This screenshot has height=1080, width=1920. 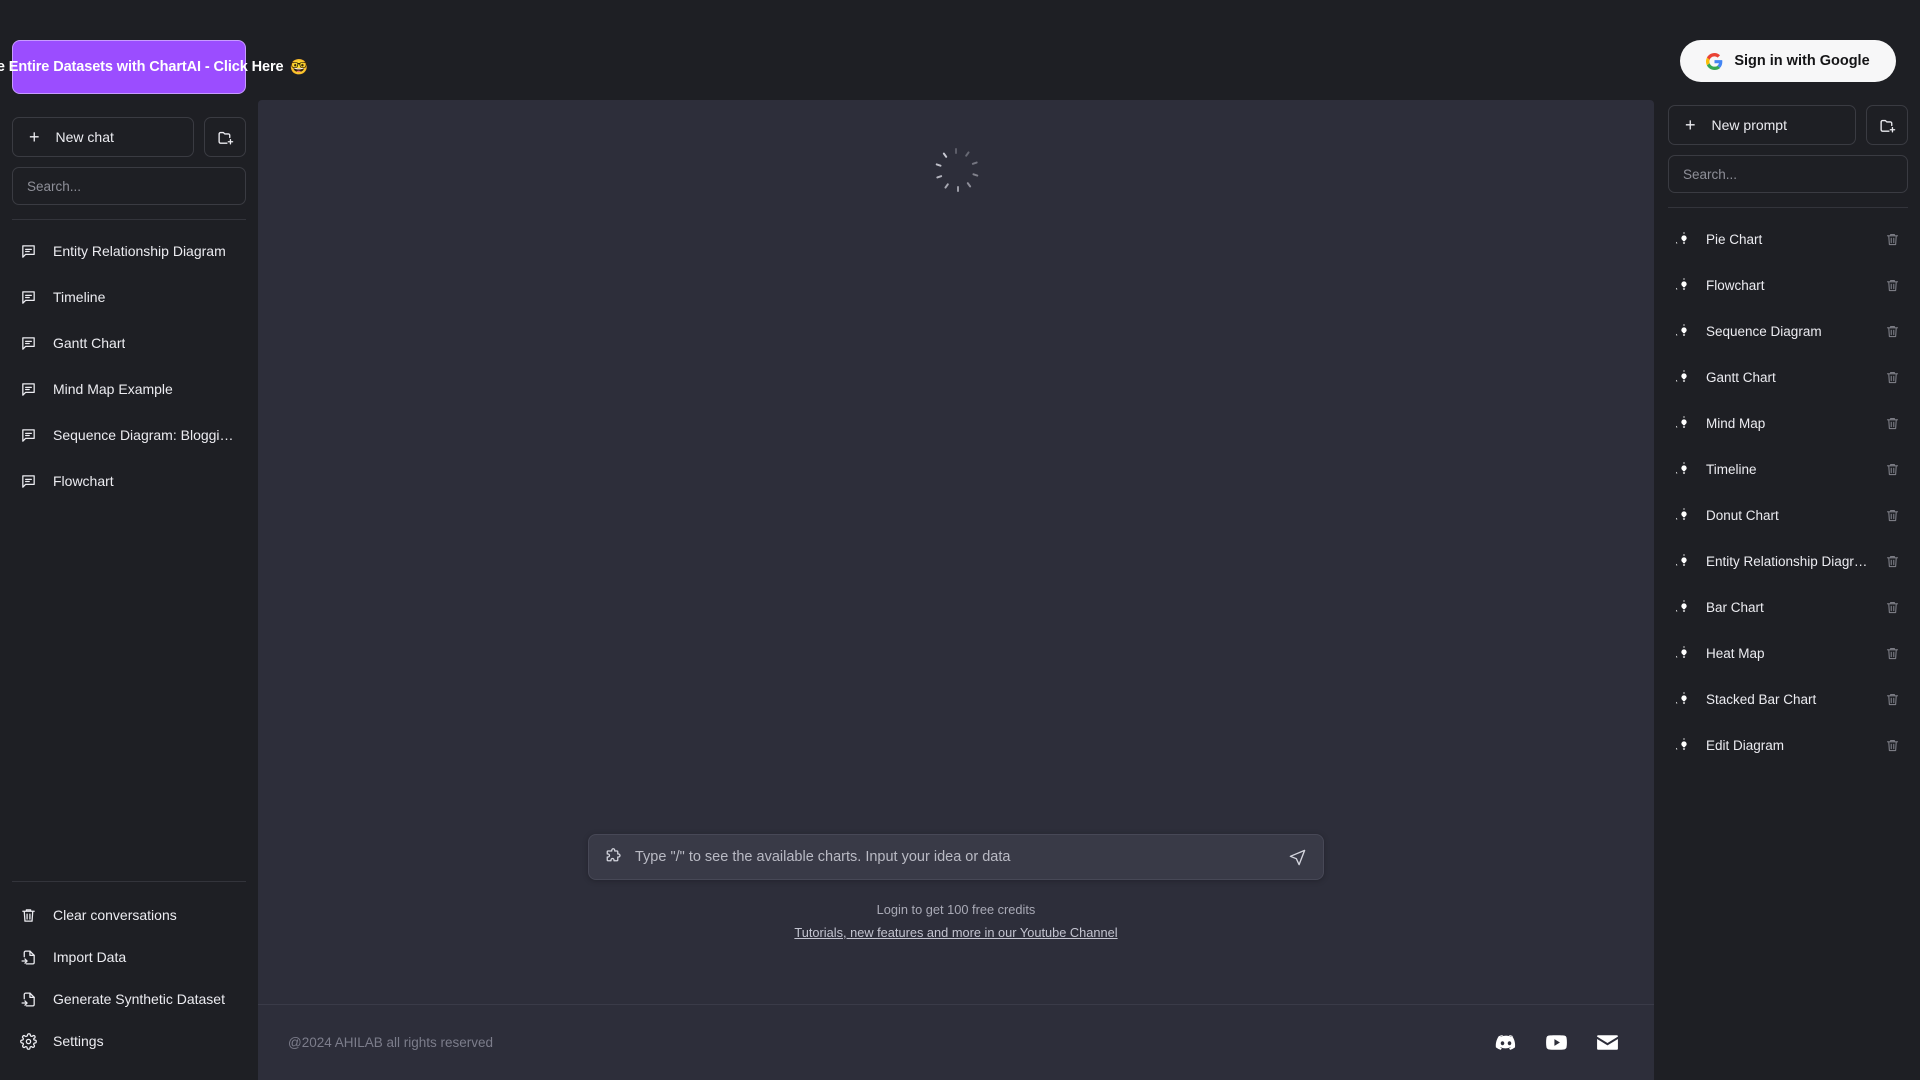 I want to click on clear-conversations-button: Clear conversations, so click(x=129, y=915).